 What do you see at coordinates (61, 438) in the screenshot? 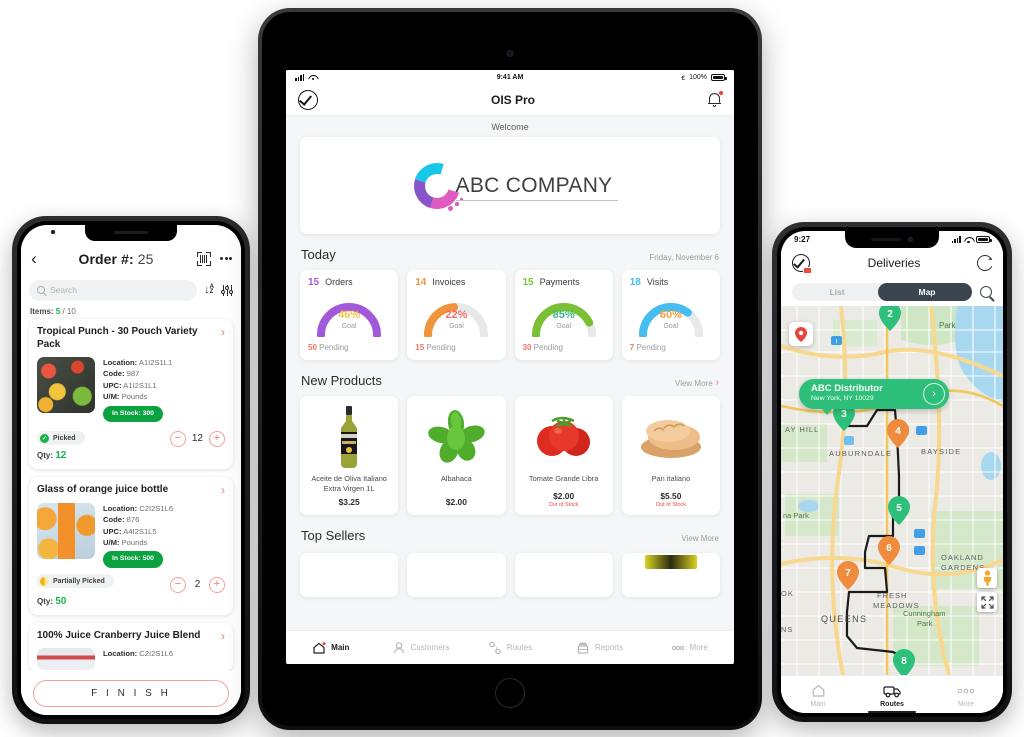
I see `status-badge: ✓ Picked` at bounding box center [61, 438].